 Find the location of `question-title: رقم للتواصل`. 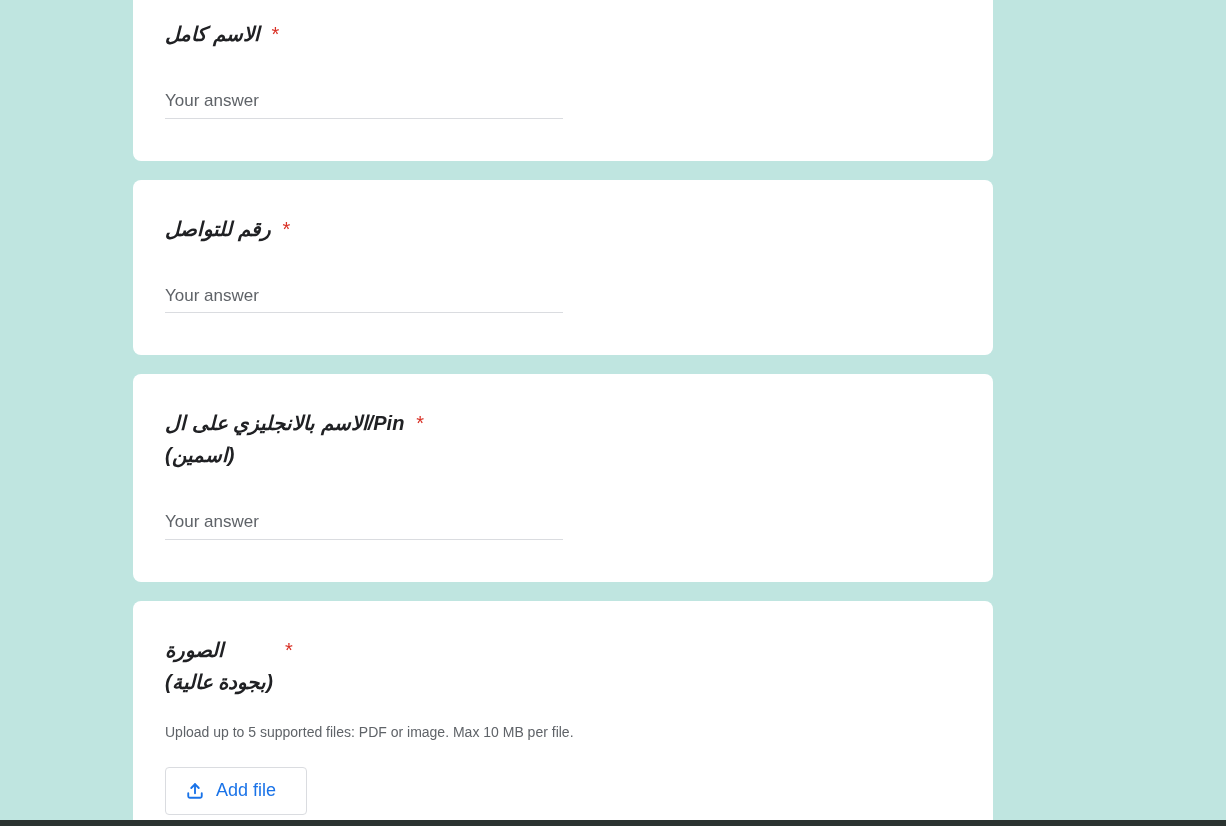

question-title: رقم للتواصل is located at coordinates (218, 230).